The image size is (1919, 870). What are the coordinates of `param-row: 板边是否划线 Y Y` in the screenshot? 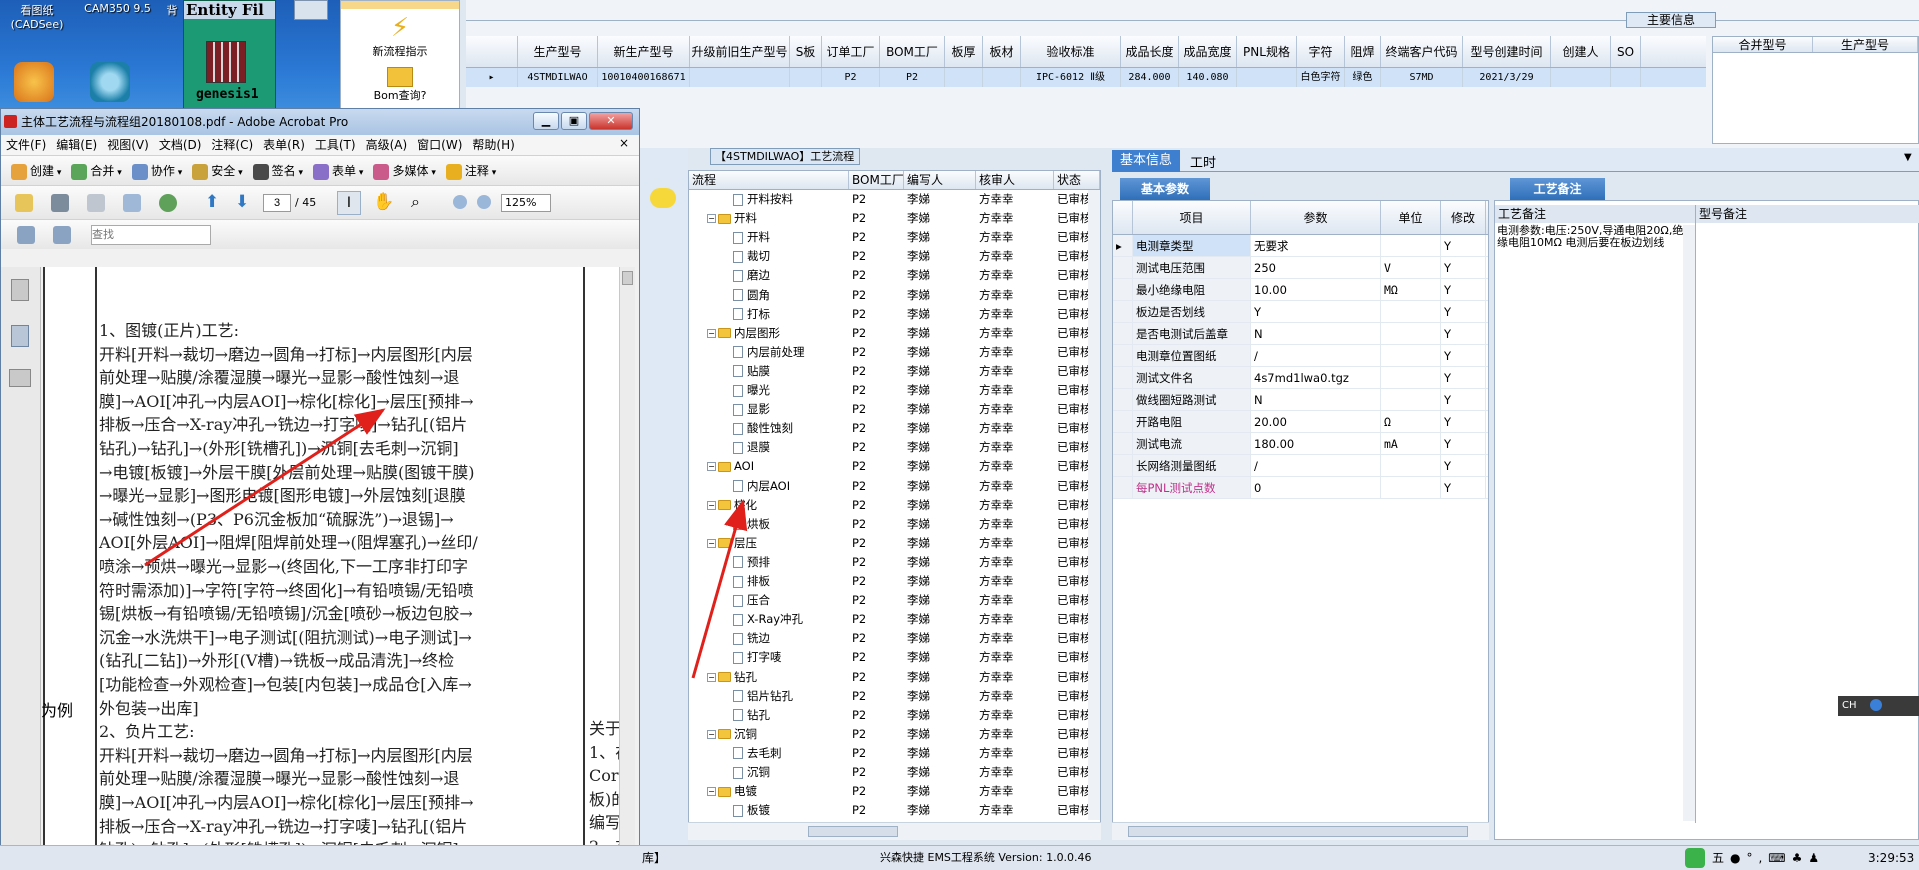 It's located at (1300, 312).